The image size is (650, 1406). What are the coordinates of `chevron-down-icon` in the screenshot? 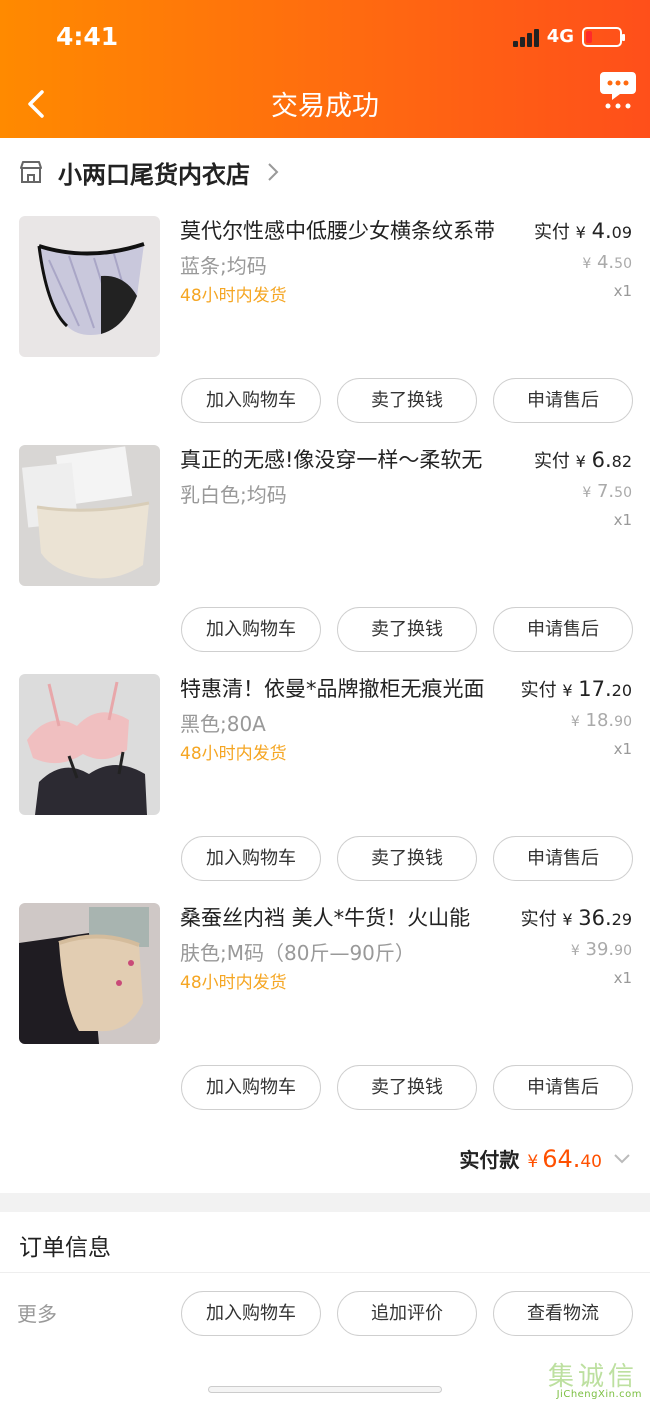 It's located at (622, 1159).